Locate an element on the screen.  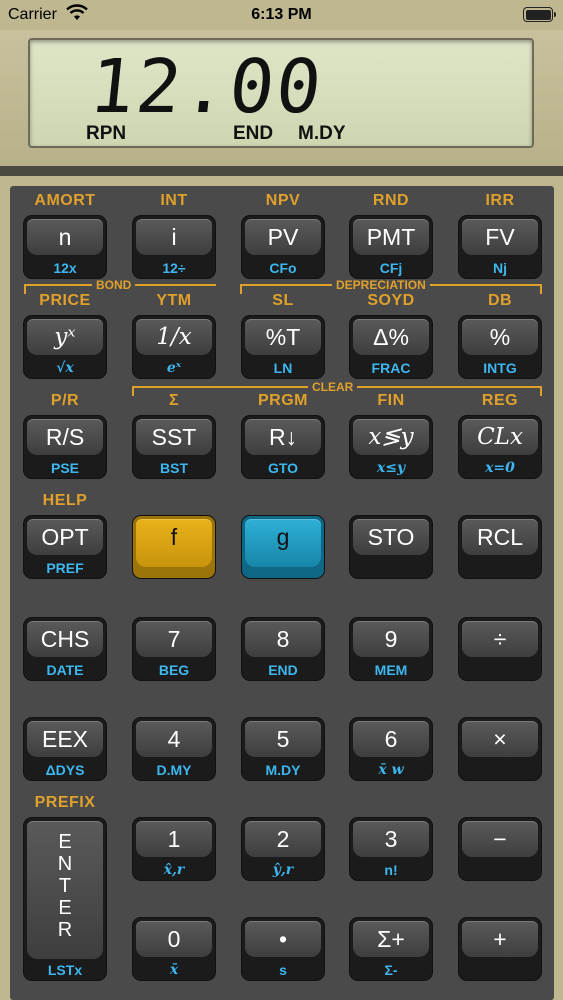
display-divider is located at coordinates (281, 171).